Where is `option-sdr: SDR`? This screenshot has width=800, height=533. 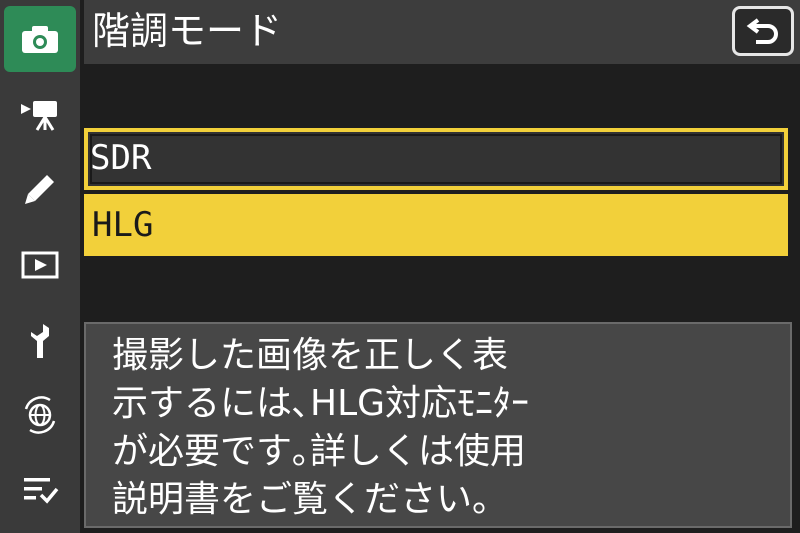
option-sdr: SDR is located at coordinates (436, 159).